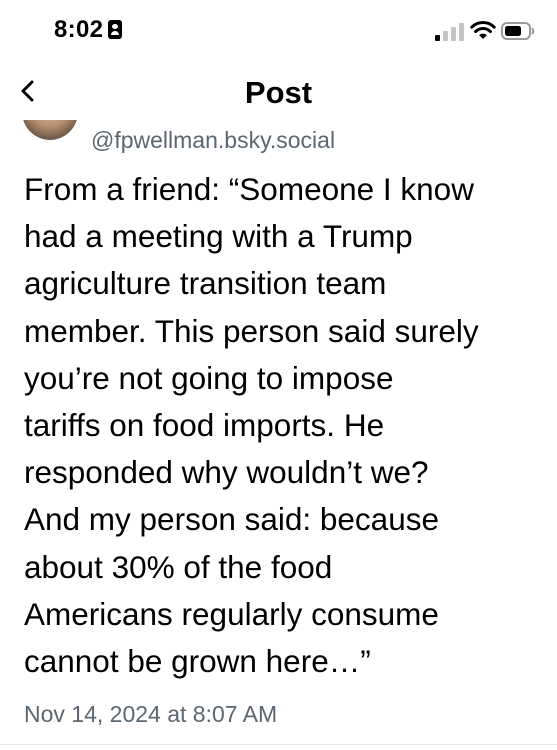  I want to click on post-text-line: member. This person said surely, so click(251, 330).